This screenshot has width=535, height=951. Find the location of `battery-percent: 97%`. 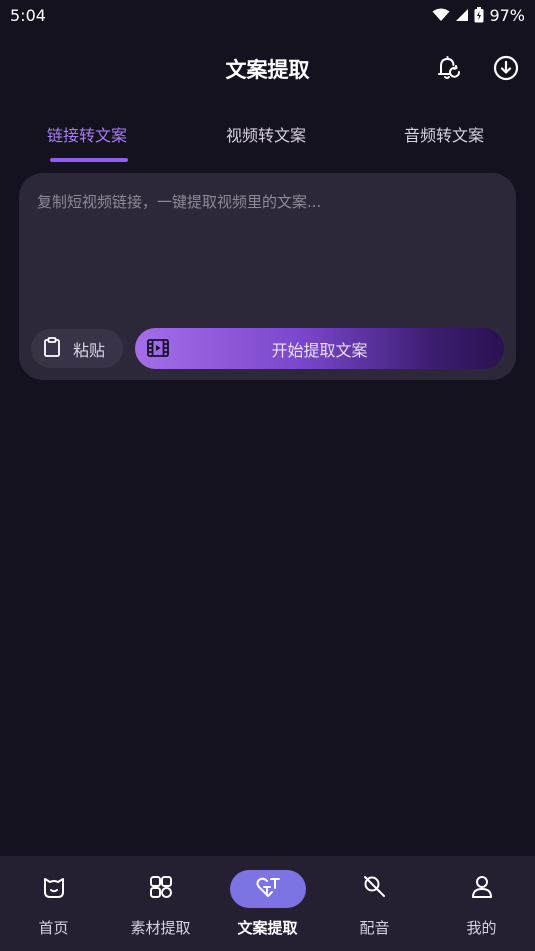

battery-percent: 97% is located at coordinates (507, 15).